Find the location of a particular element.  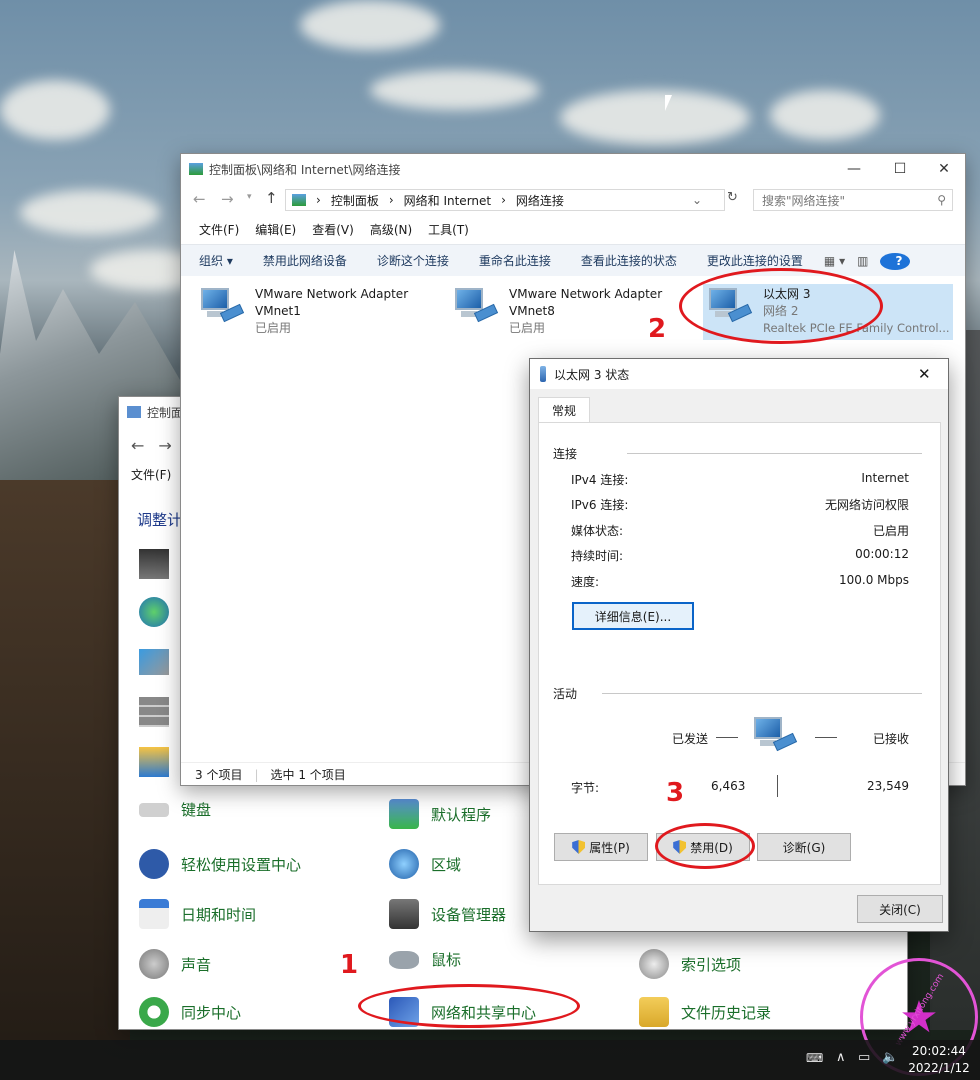

breadcrumb-item: 网络连接 is located at coordinates (540, 200).